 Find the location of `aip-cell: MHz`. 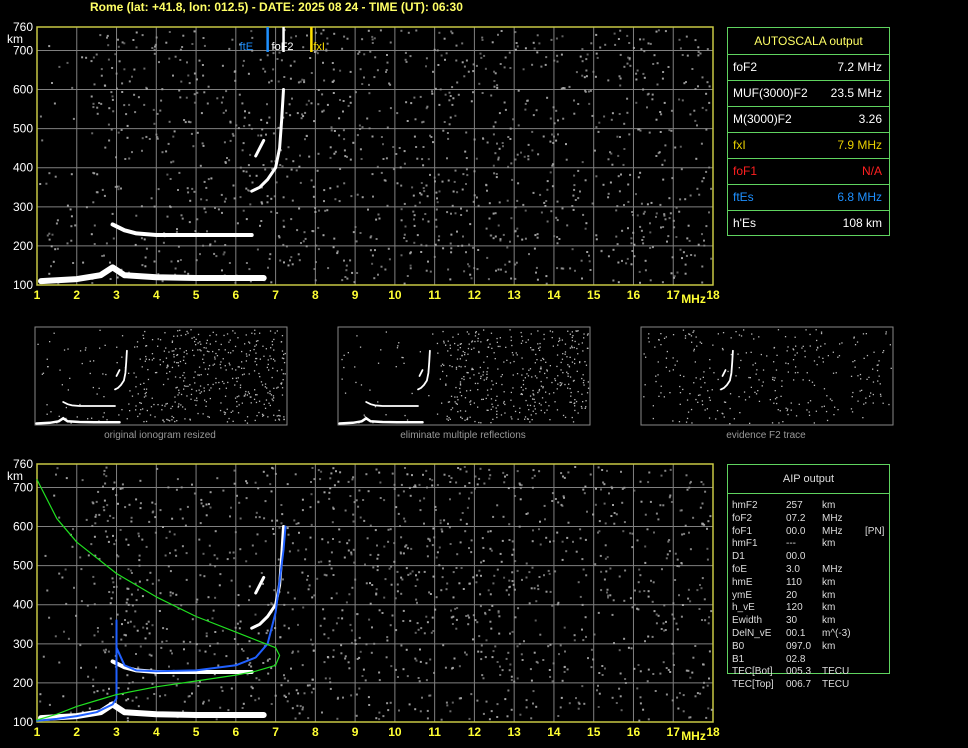

aip-cell: MHz is located at coordinates (832, 569).